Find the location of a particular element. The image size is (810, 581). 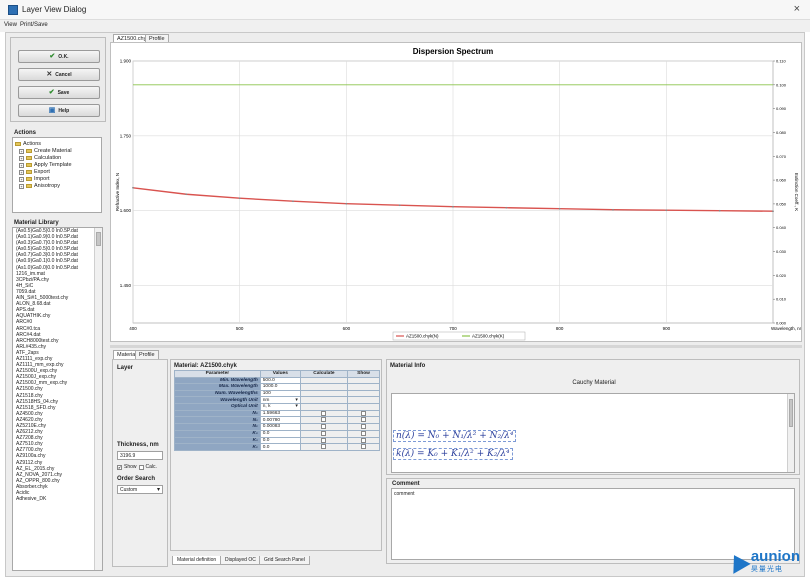

parameter-name: K₁ is located at coordinates (217, 440).